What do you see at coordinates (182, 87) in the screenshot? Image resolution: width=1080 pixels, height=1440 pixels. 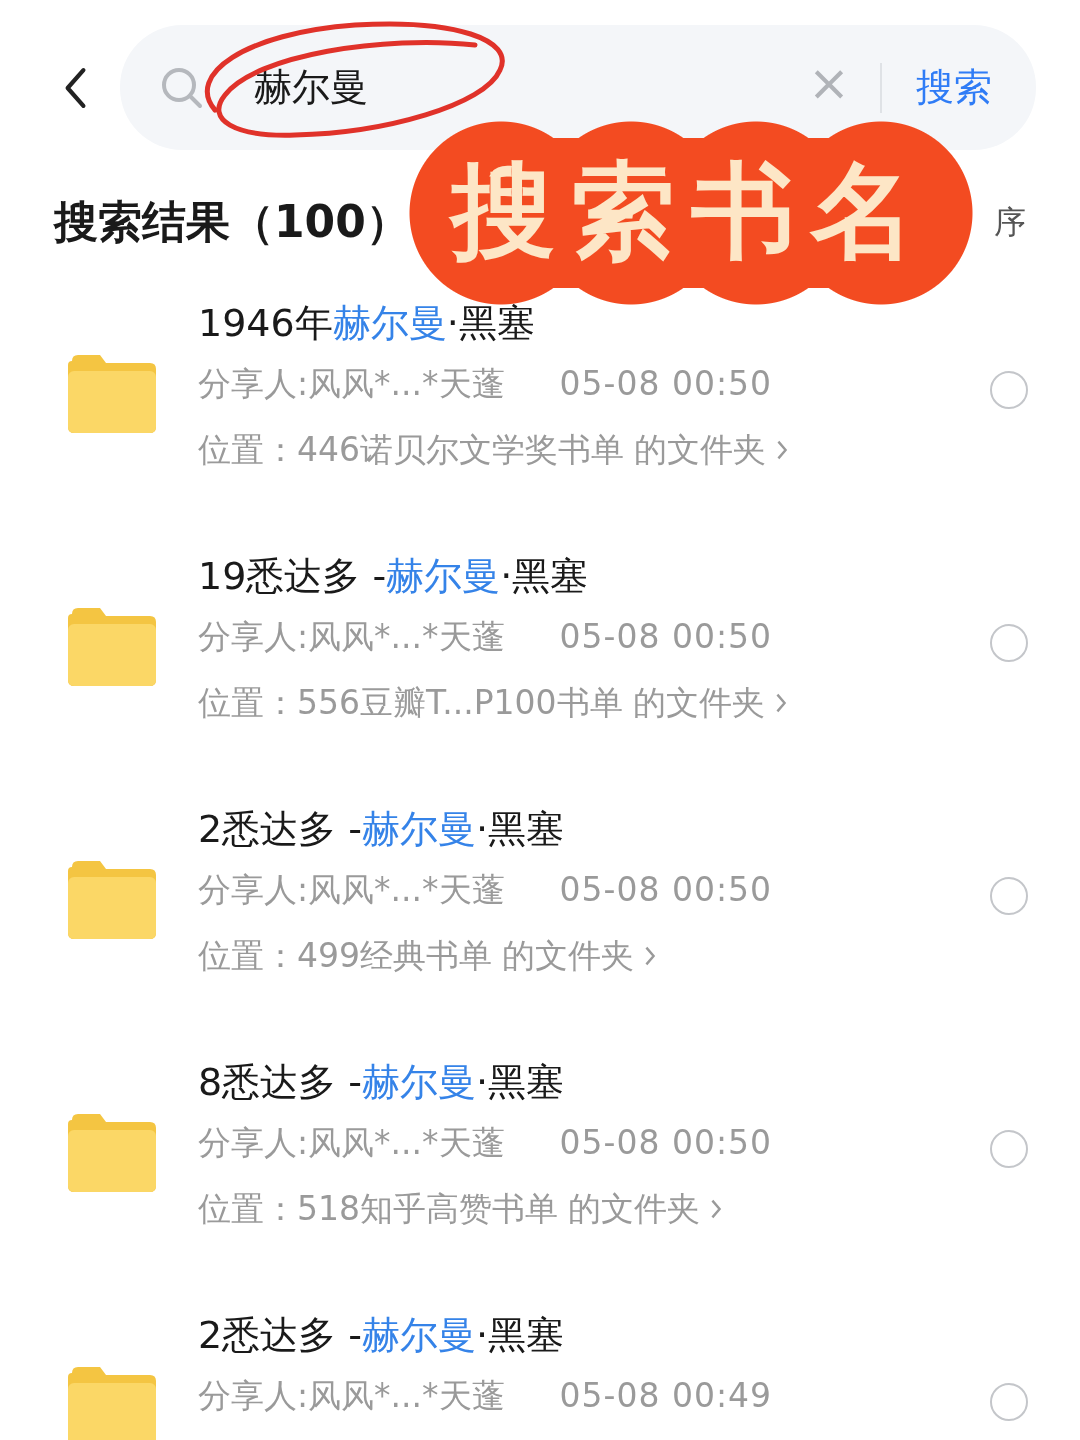 I see `search-icon` at bounding box center [182, 87].